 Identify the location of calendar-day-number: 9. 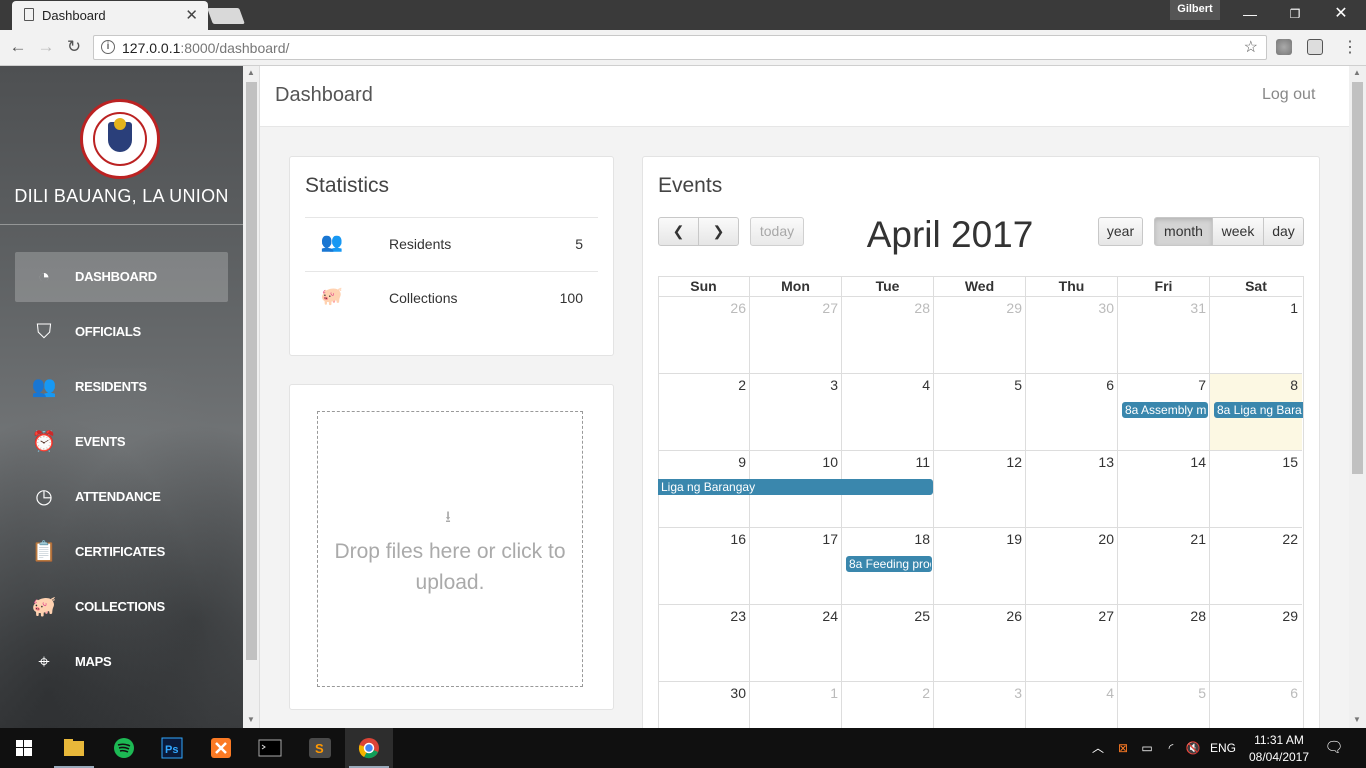
(742, 462).